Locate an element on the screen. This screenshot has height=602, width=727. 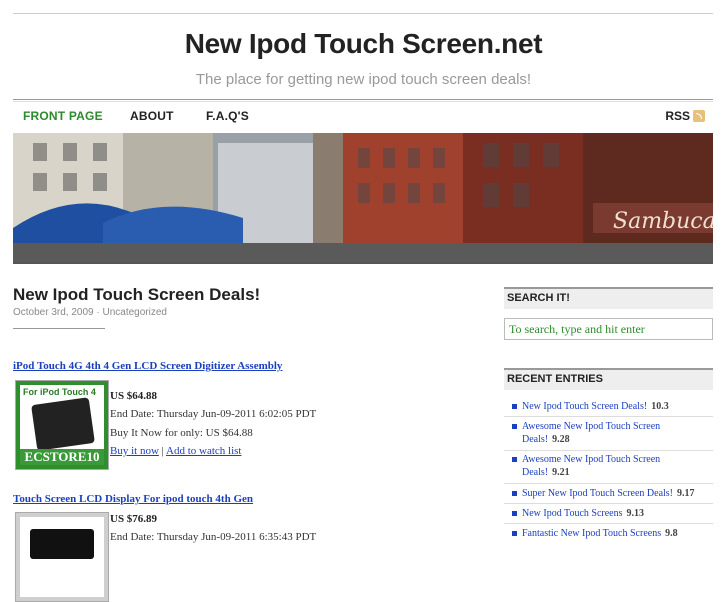
add-to-watch-list-link: Add to watch list is located at coordinates (203, 451).